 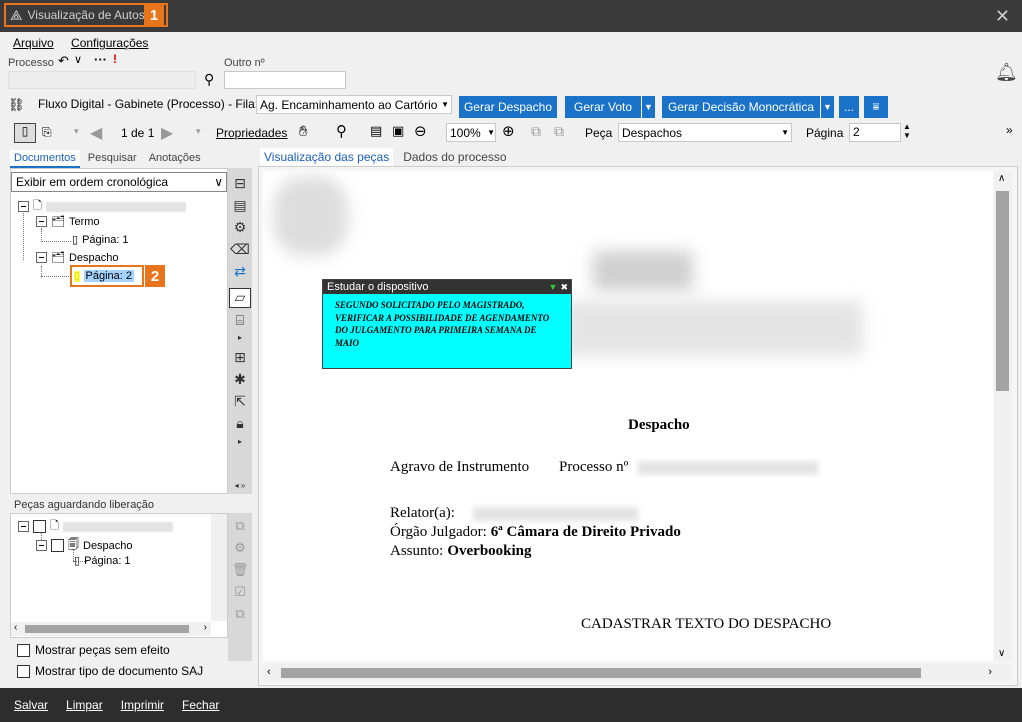 I want to click on note-collapse-icon: ▼, so click(x=553, y=287).